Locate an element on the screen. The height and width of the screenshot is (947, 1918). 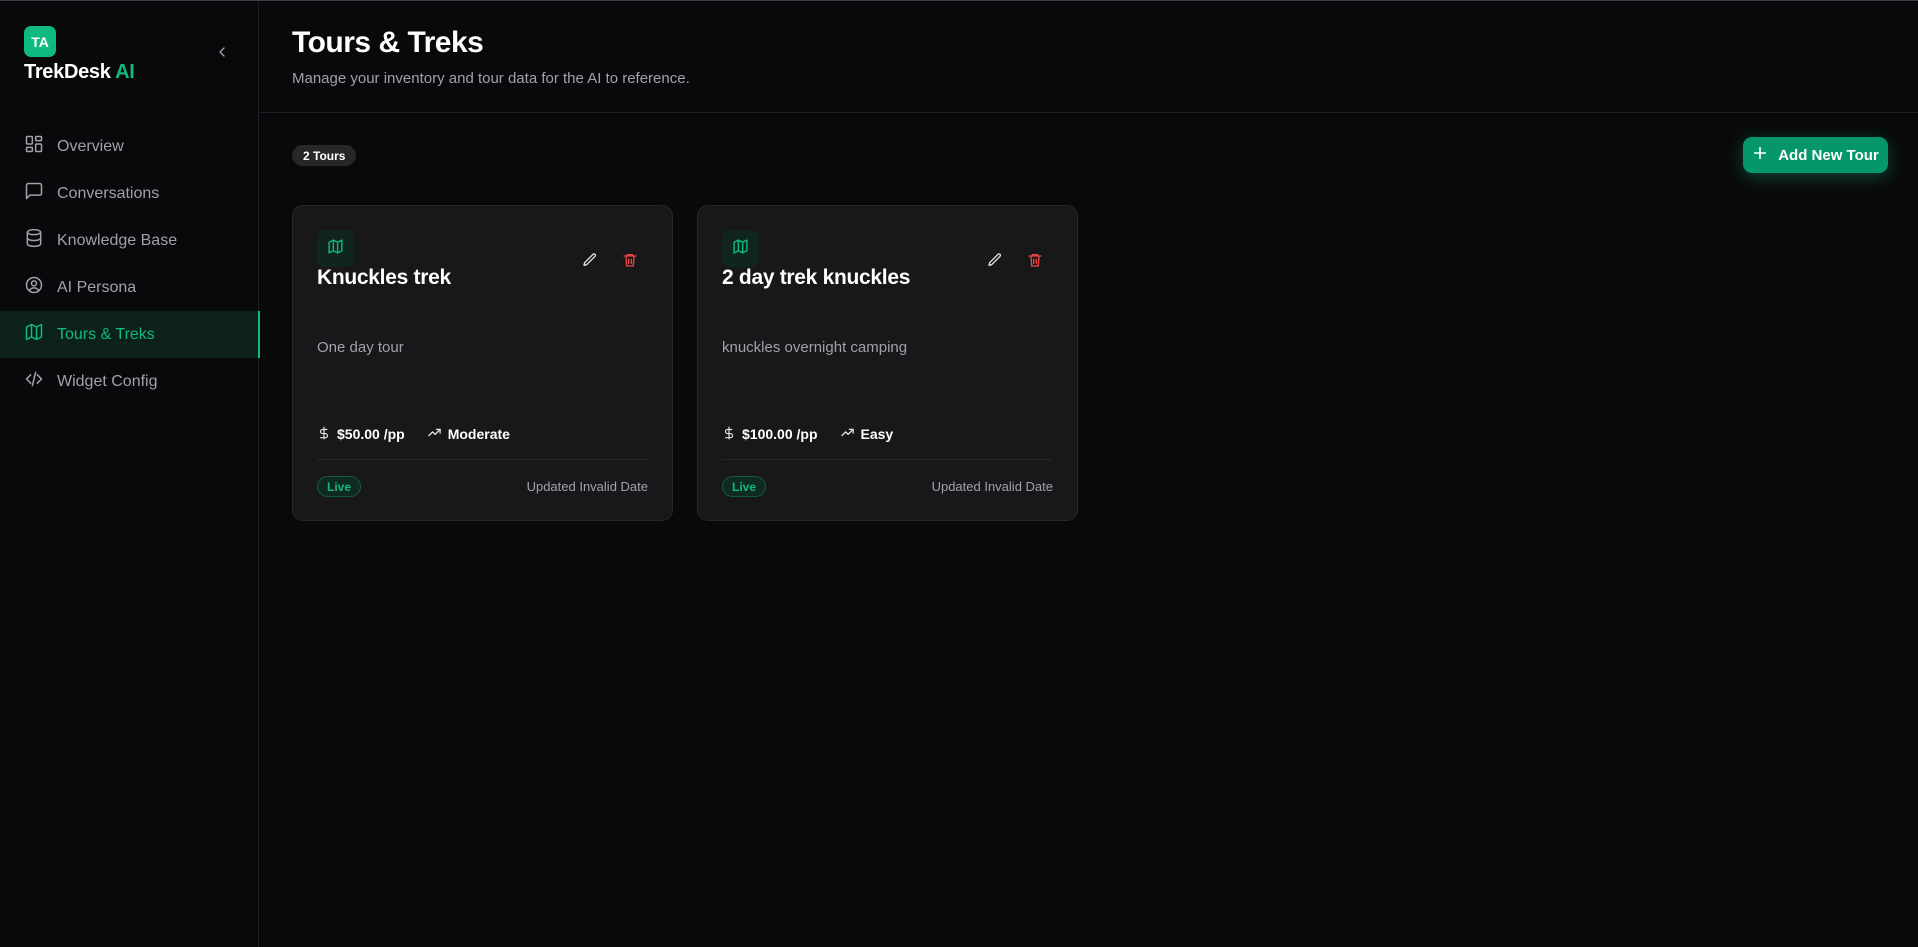
tour-difficulty-value: Easy is located at coordinates (877, 434).